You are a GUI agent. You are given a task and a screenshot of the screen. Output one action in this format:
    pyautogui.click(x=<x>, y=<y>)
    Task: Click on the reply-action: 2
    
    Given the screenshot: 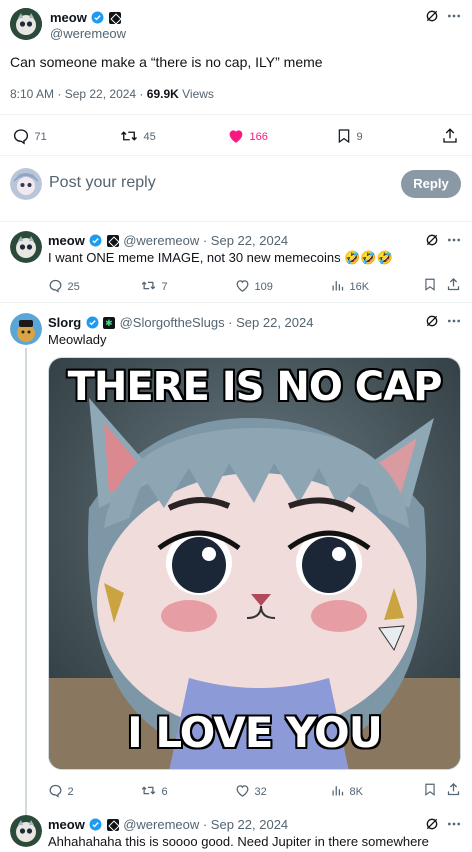 What is the action you would take?
    pyautogui.click(x=61, y=791)
    